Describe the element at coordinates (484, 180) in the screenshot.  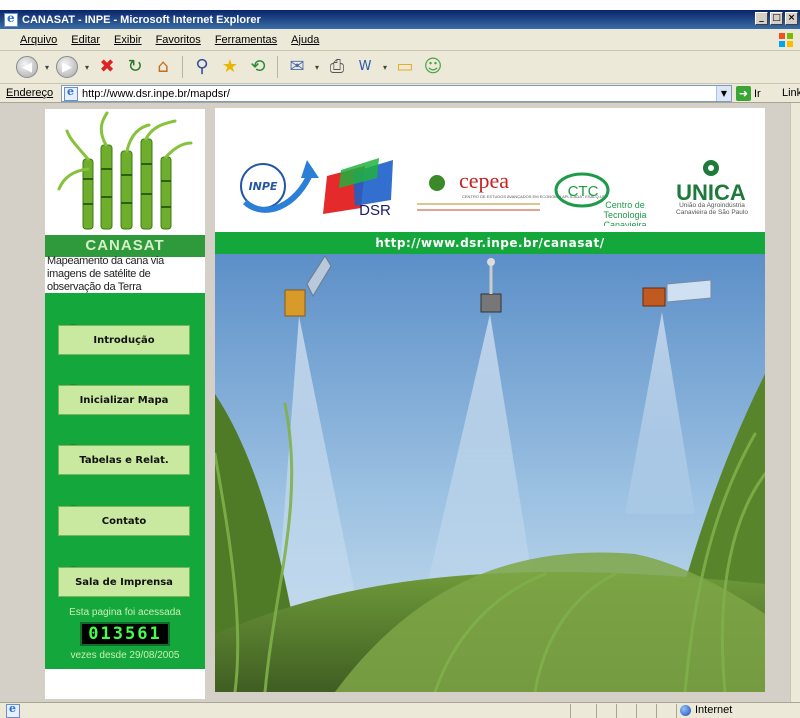
I see `cepea-label: cepea` at that location.